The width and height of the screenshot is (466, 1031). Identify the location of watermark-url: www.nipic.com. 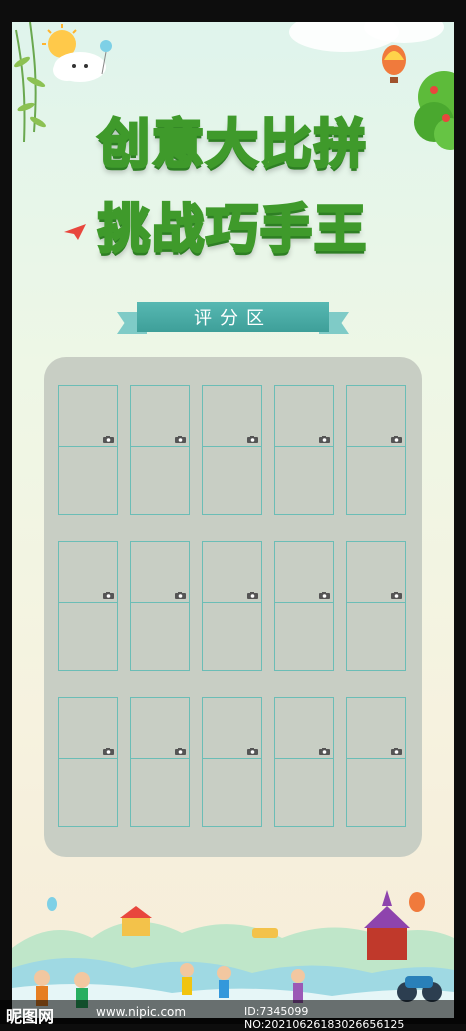
(141, 1012).